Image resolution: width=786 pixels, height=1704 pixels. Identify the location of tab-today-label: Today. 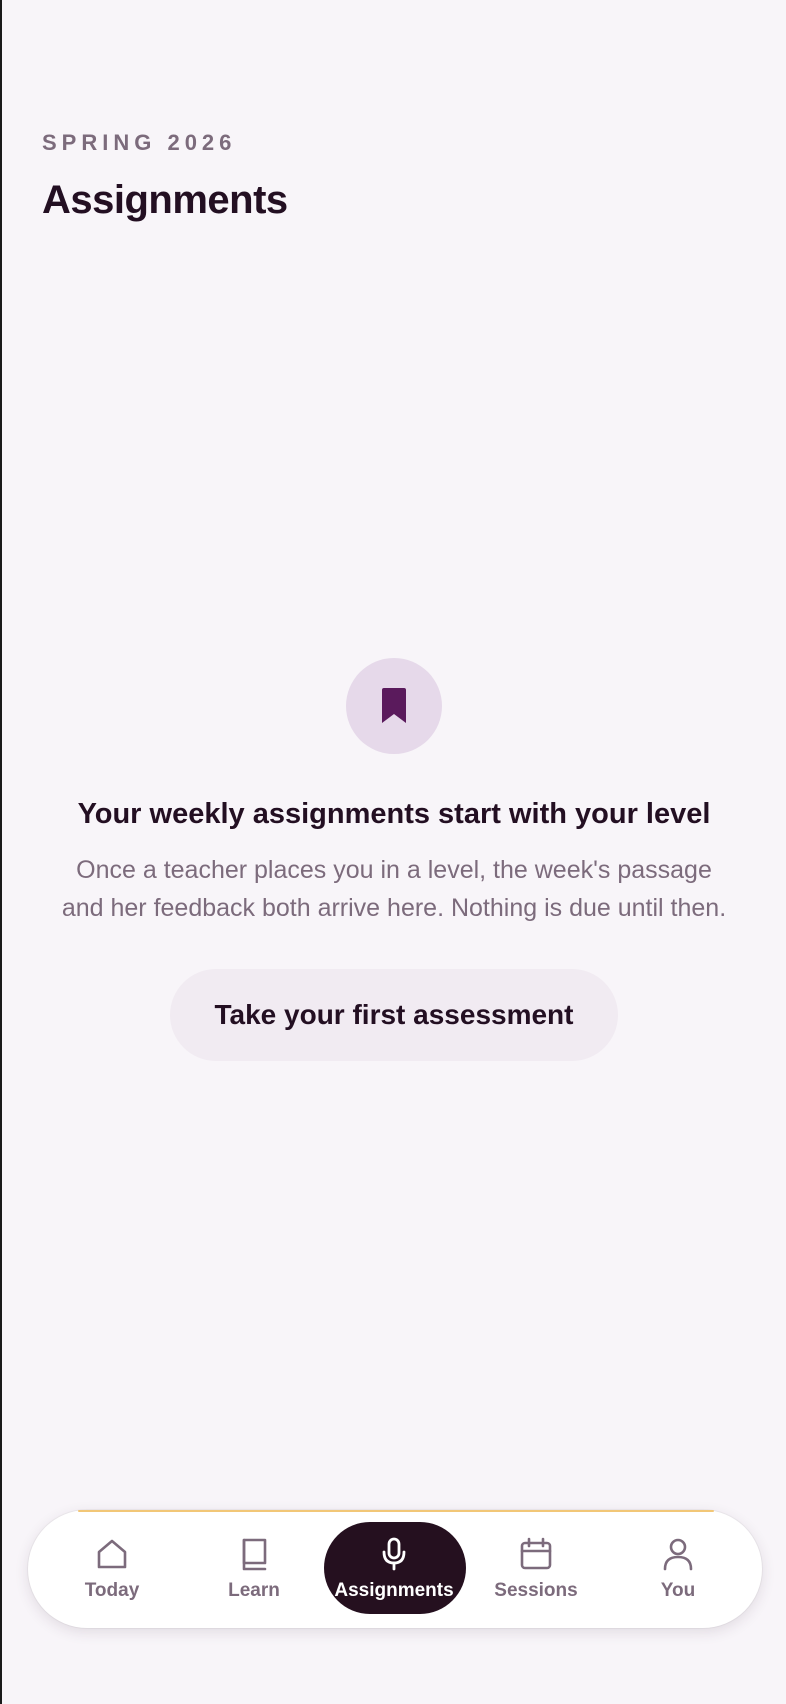
(112, 1590).